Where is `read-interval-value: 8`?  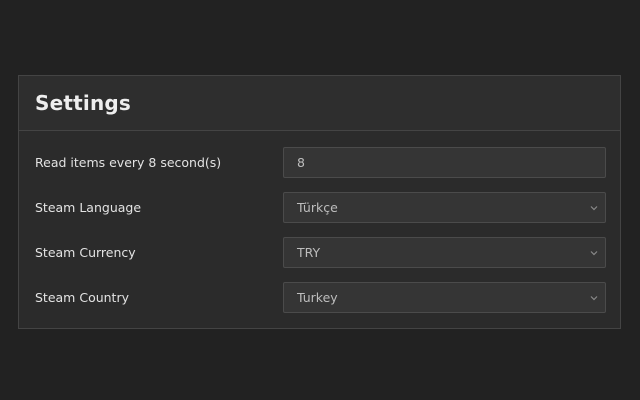 read-interval-value: 8 is located at coordinates (301, 162).